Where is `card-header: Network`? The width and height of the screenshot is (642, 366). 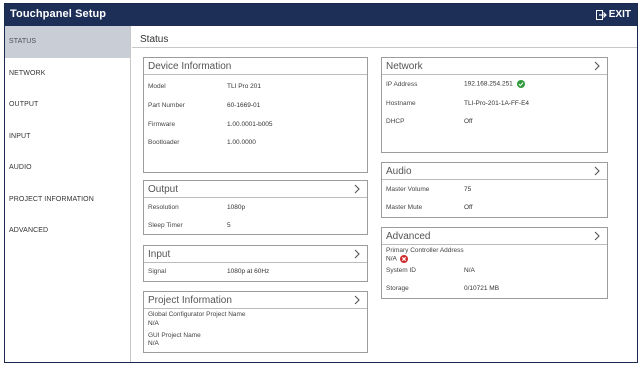 card-header: Network is located at coordinates (494, 66).